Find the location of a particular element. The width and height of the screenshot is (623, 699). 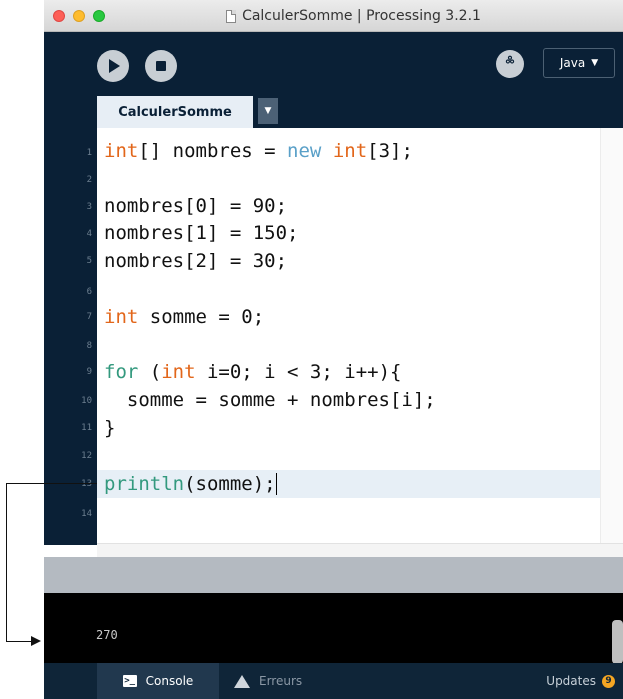

document-icon is located at coordinates (231, 16).